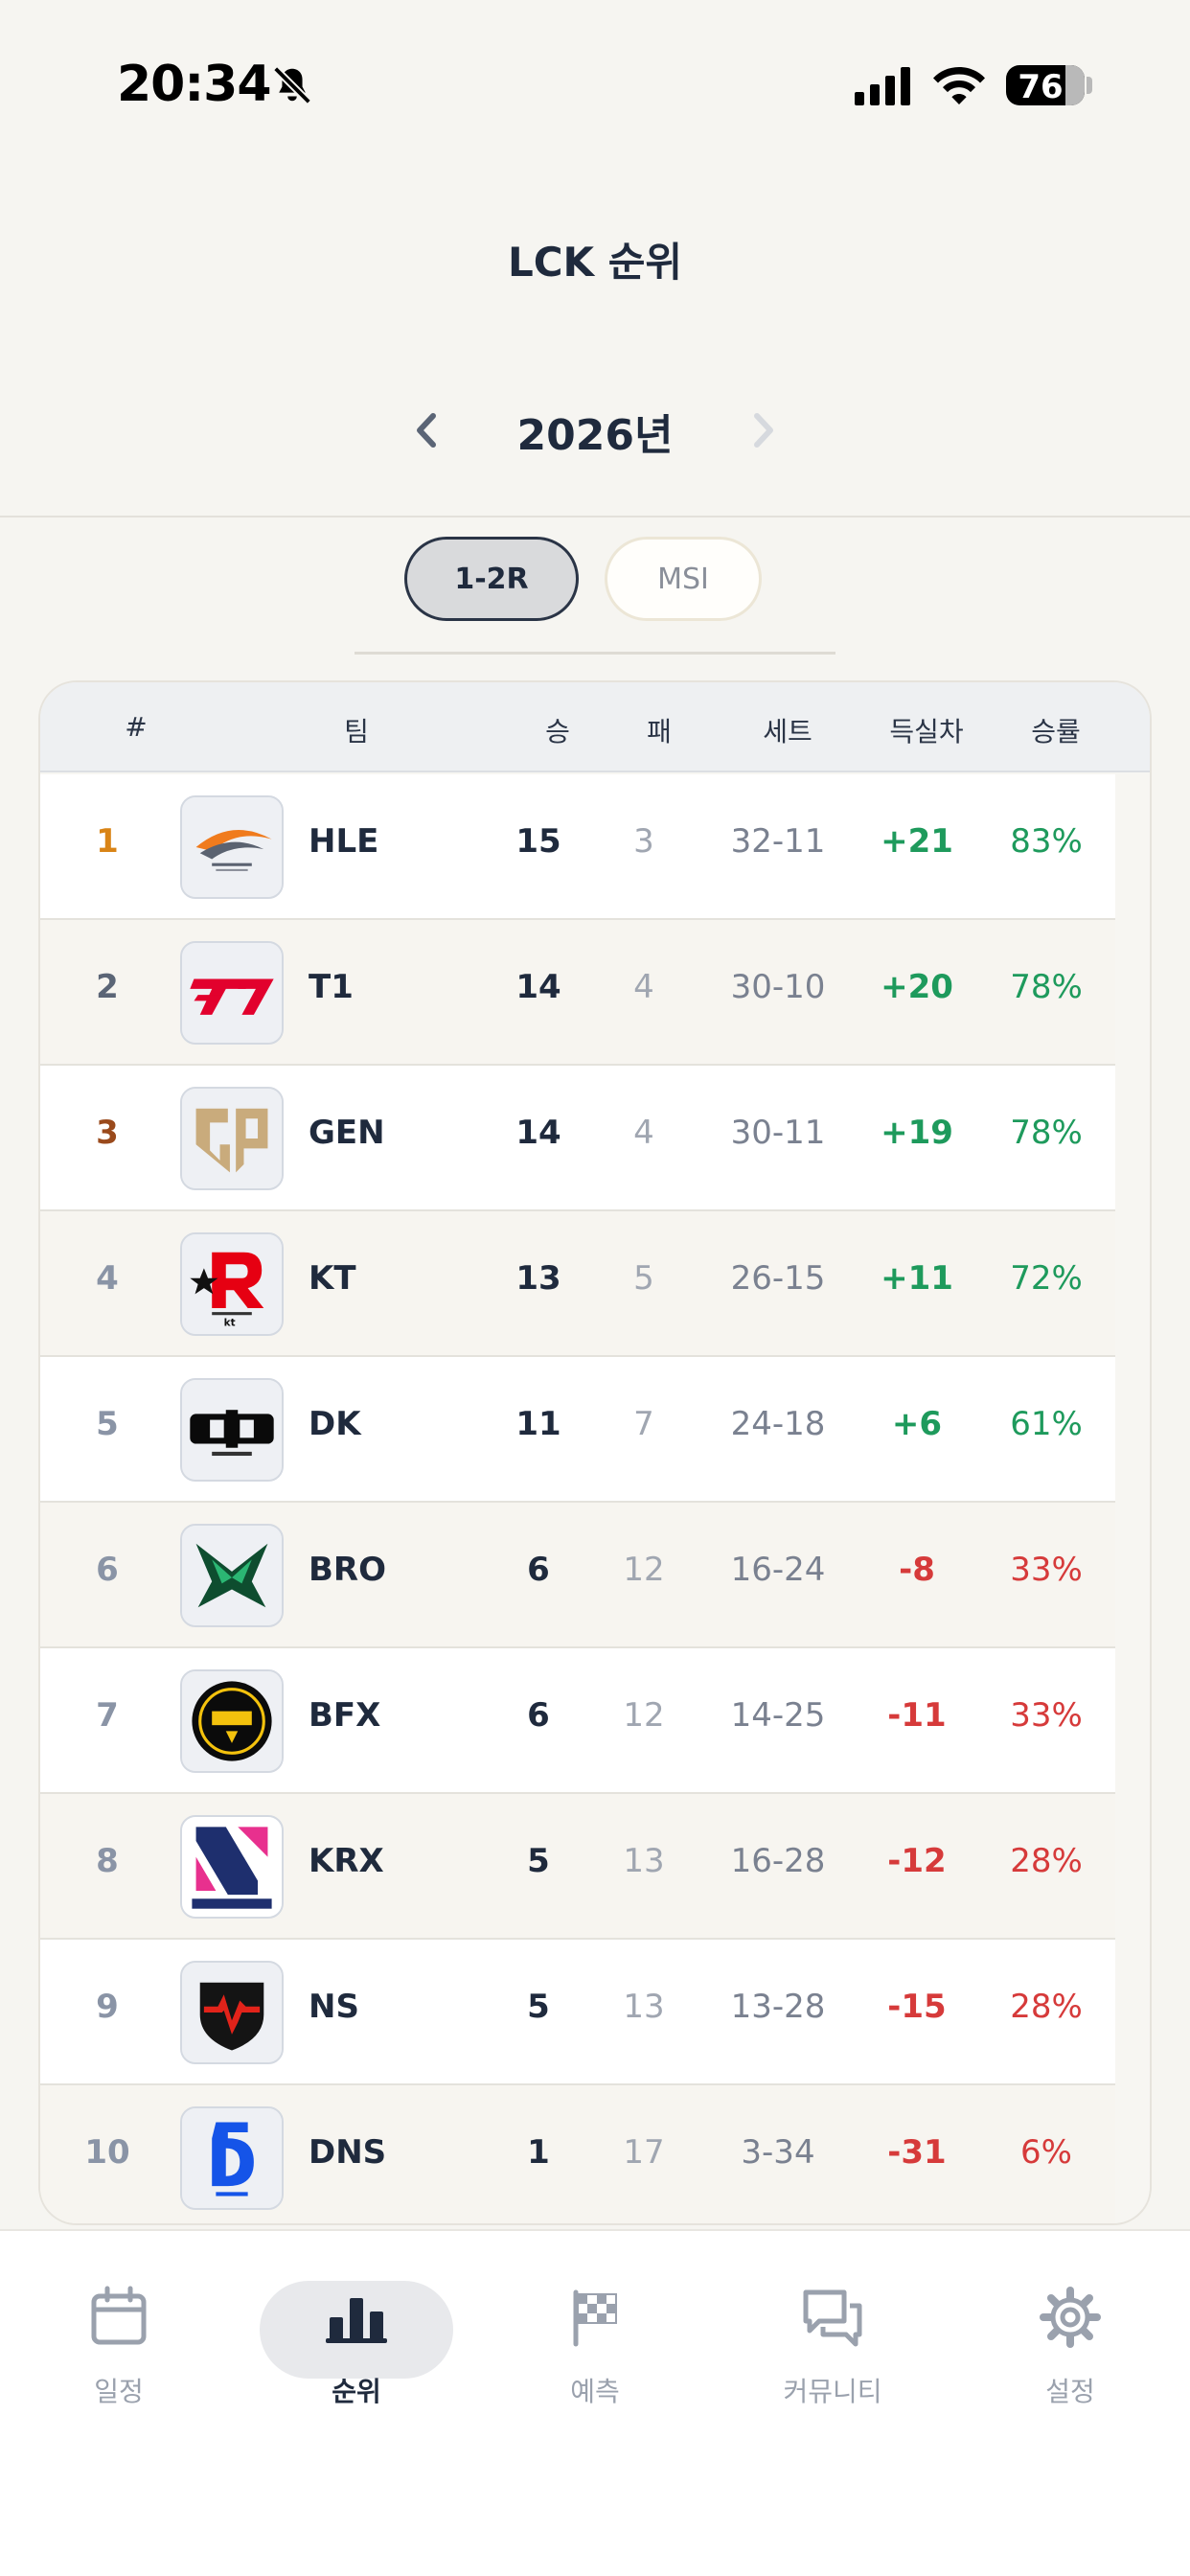  I want to click on rank-cell: 2, so click(107, 987).